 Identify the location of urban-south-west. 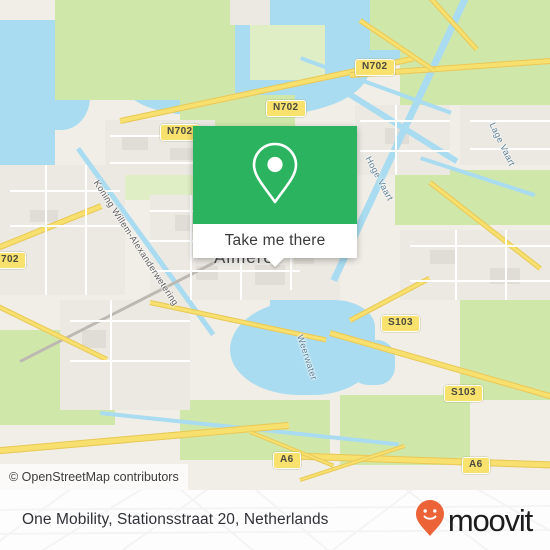
(125, 355).